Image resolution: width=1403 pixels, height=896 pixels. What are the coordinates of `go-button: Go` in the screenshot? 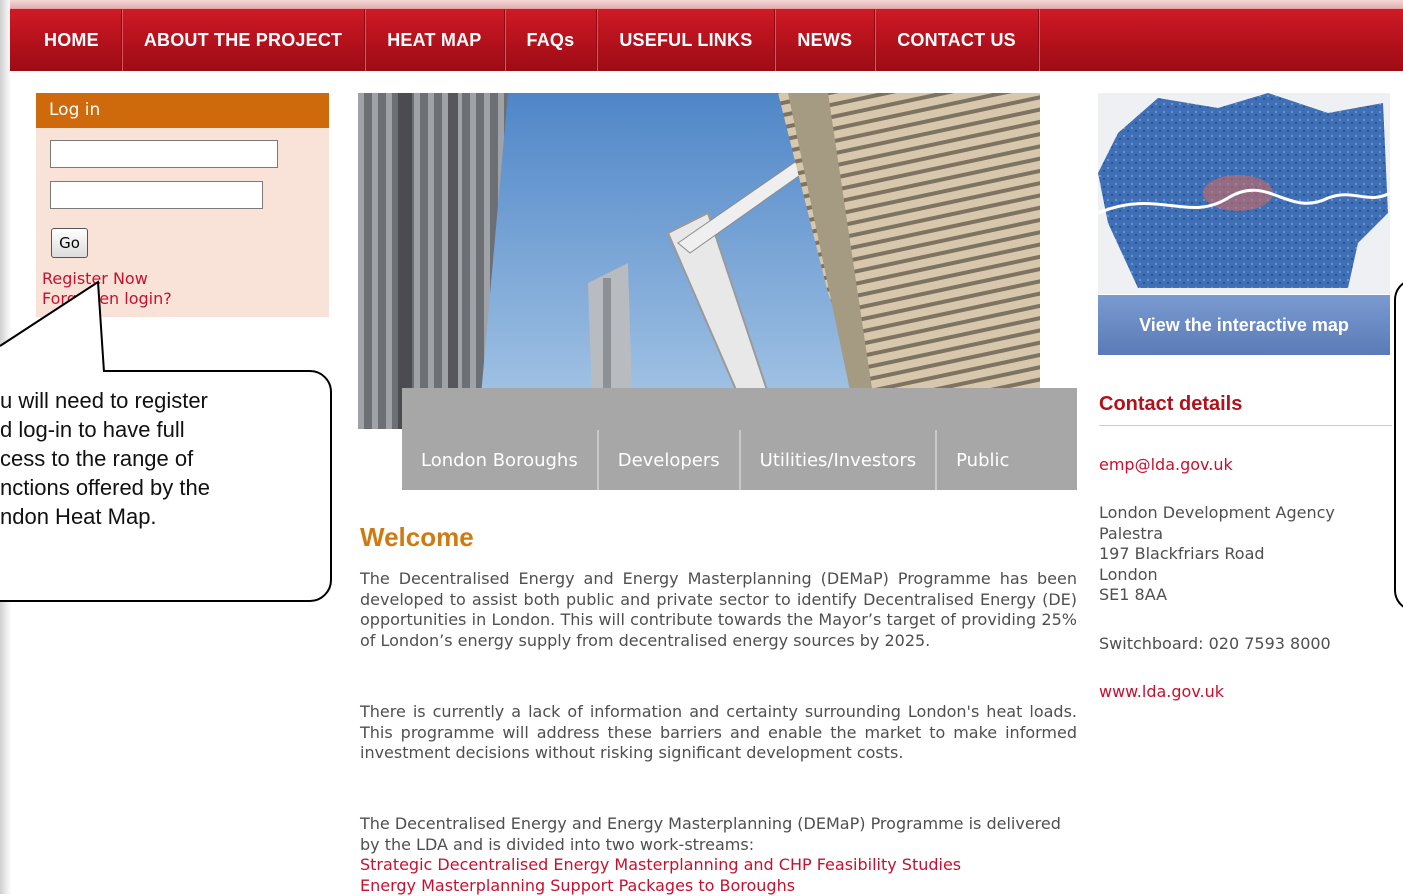 It's located at (69, 243).